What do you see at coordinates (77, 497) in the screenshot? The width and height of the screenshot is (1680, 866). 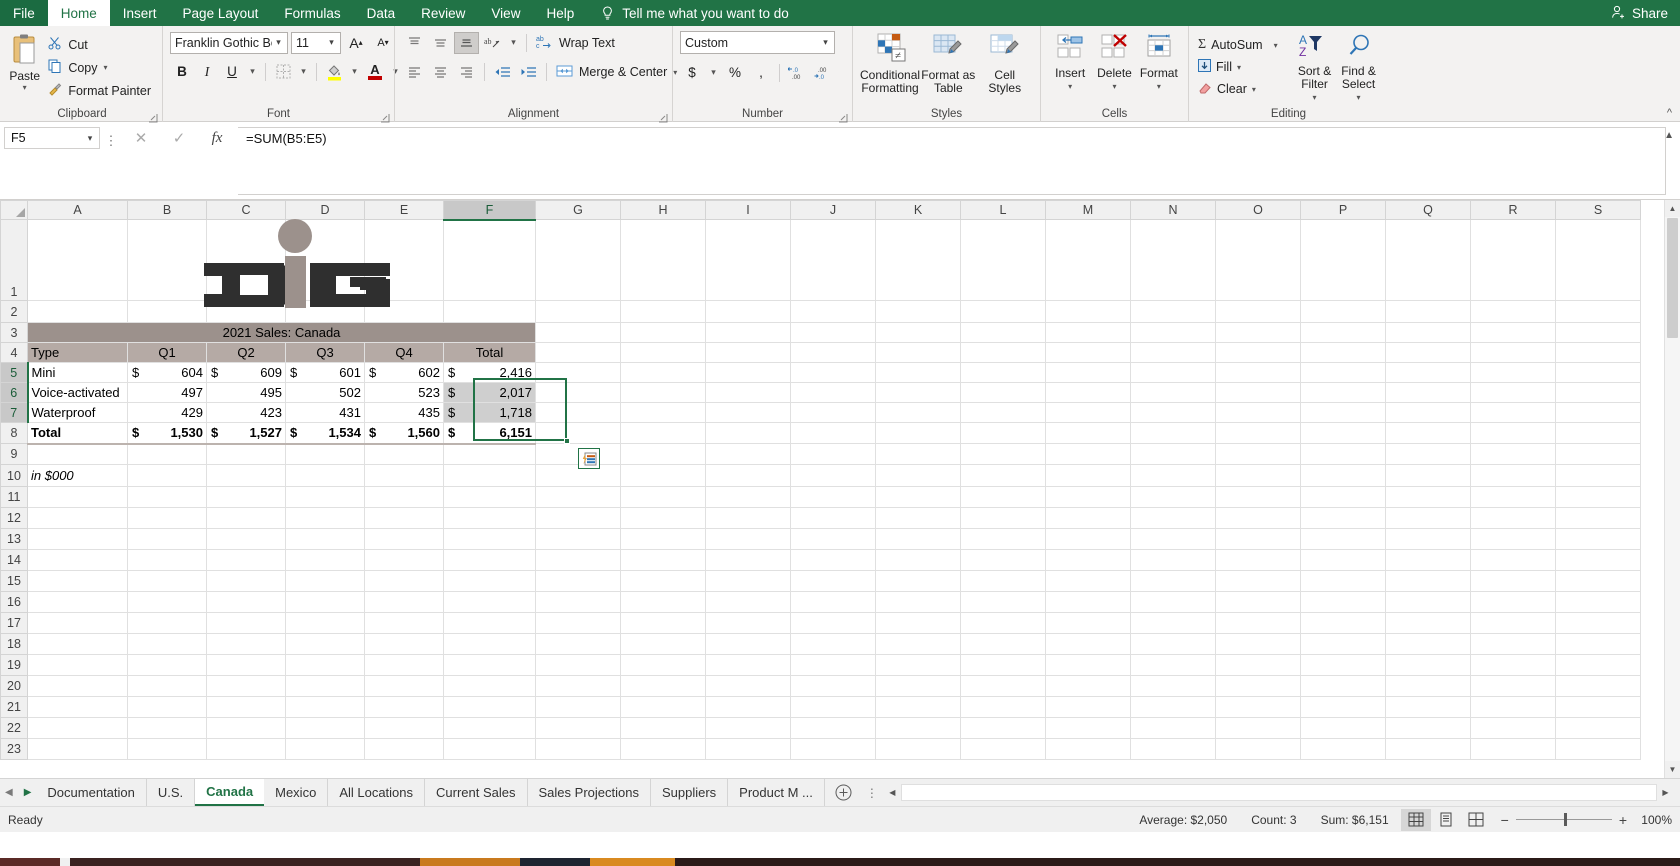 I see `cell-A11` at bounding box center [77, 497].